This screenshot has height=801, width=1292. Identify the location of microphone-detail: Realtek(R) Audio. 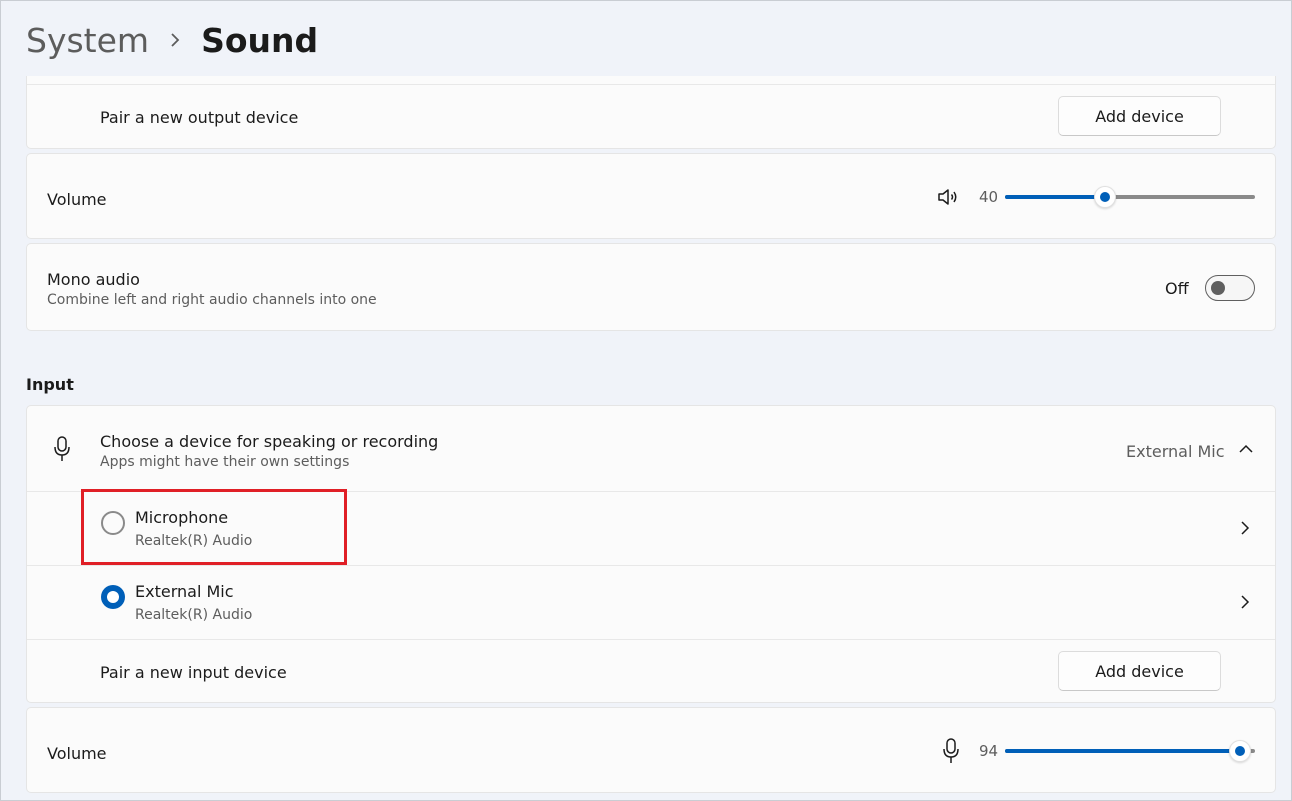
(194, 541).